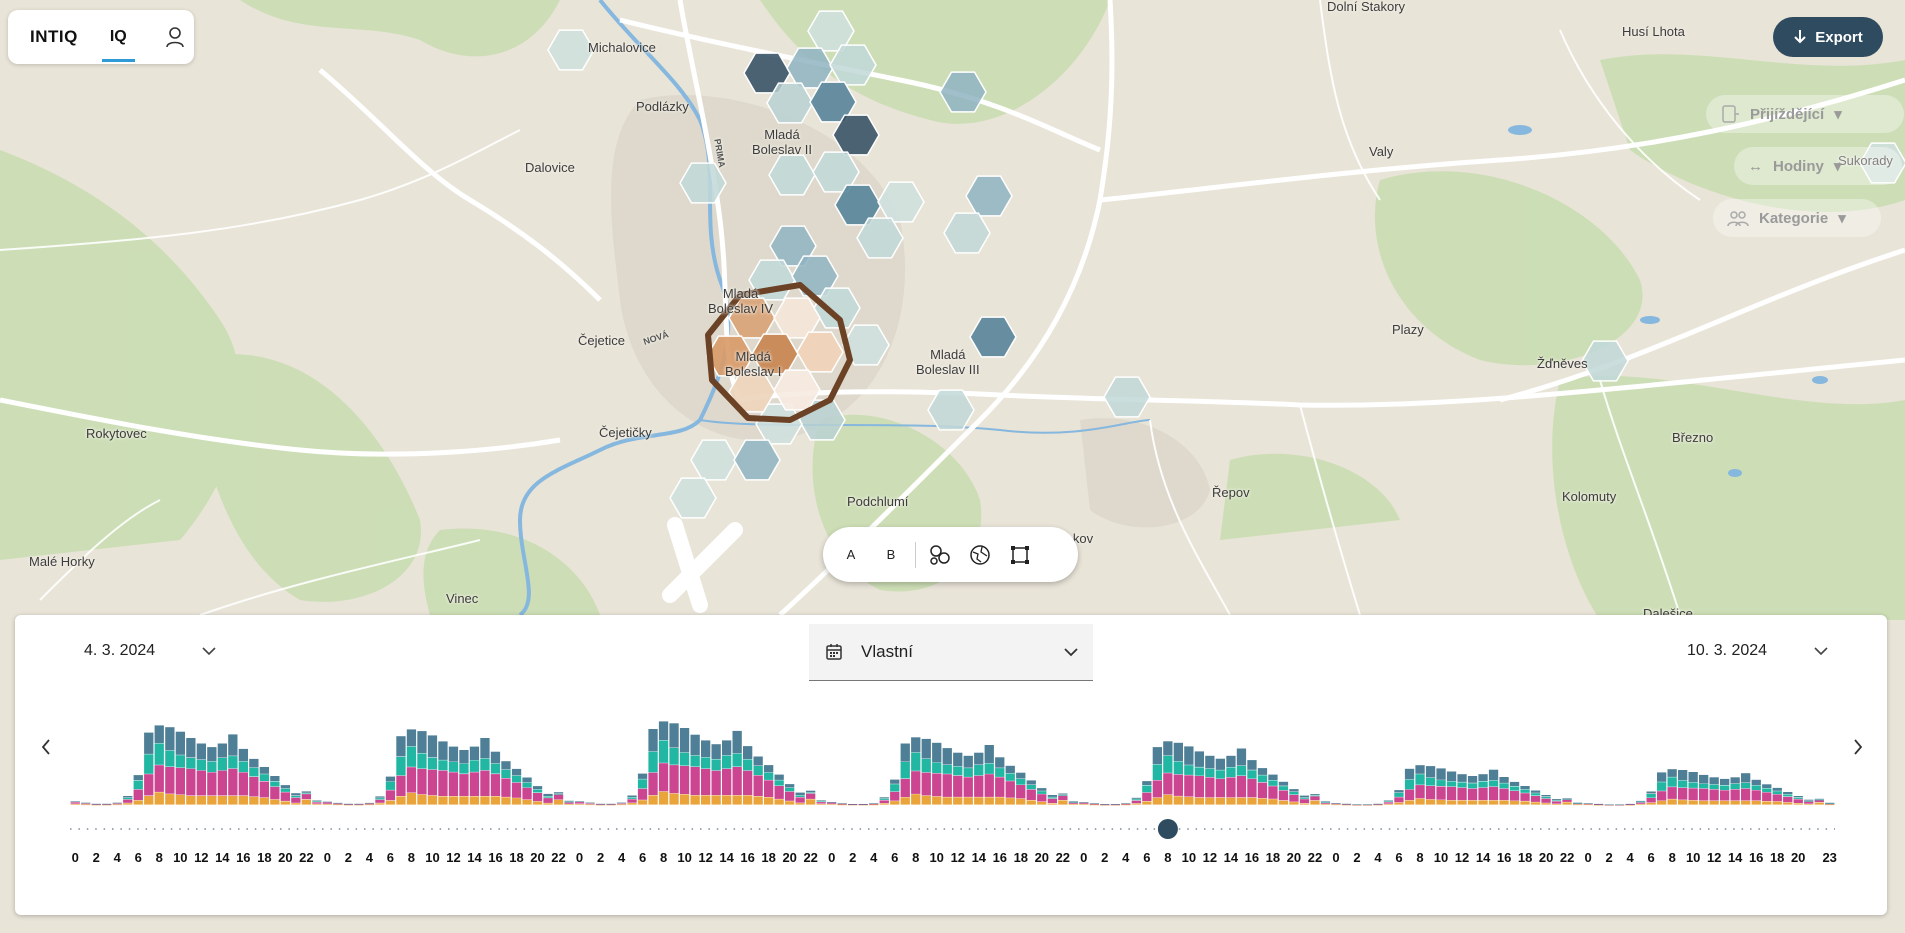 The image size is (1905, 933). Describe the element at coordinates (118, 45) in the screenshot. I see `tab-iq: IQ` at that location.